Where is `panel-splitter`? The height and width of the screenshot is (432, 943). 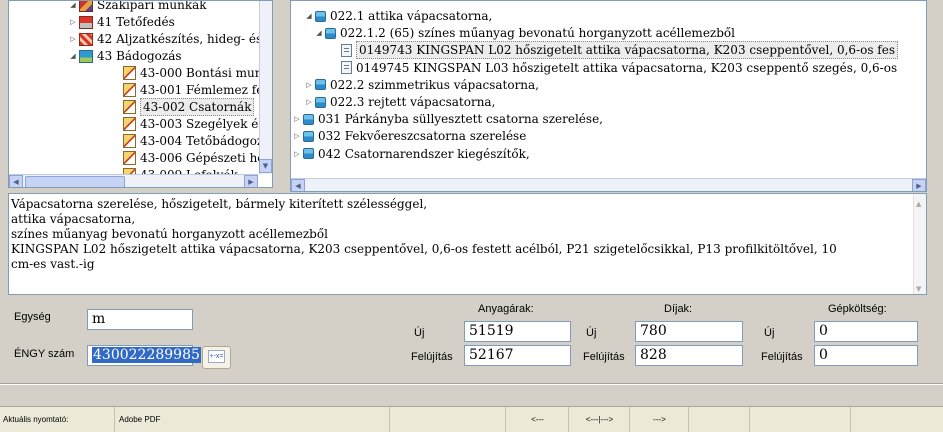
panel-splitter is located at coordinates (282, 96).